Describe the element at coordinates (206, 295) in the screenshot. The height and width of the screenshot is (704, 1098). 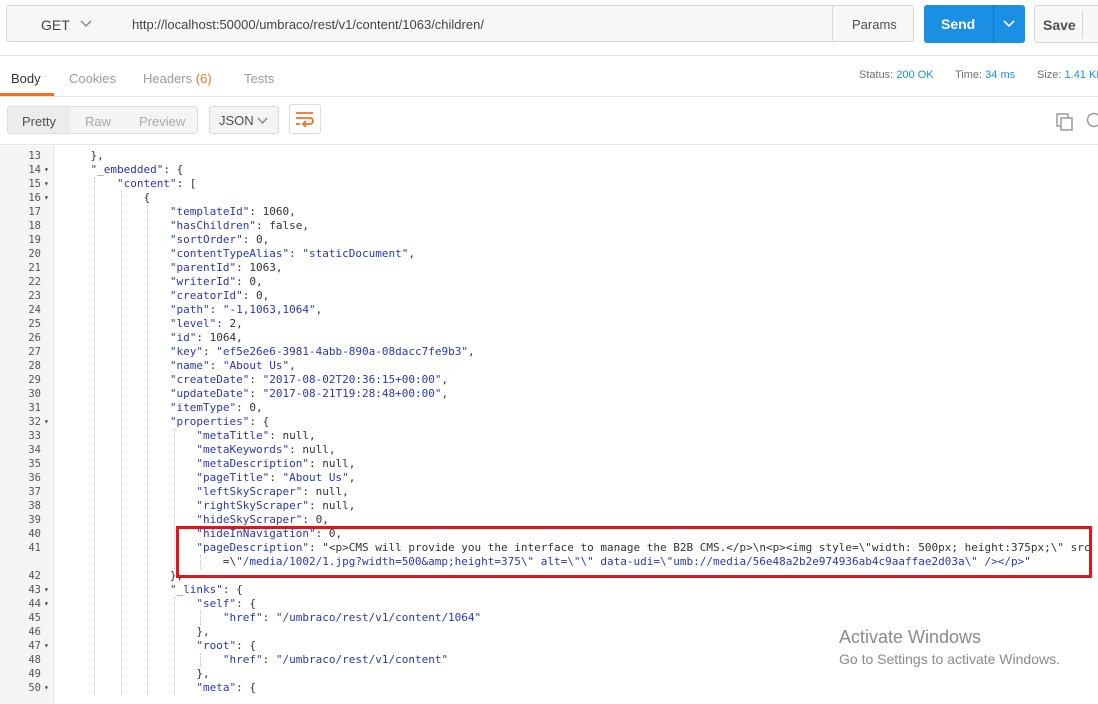
I see `string-token: "creatorId"` at that location.